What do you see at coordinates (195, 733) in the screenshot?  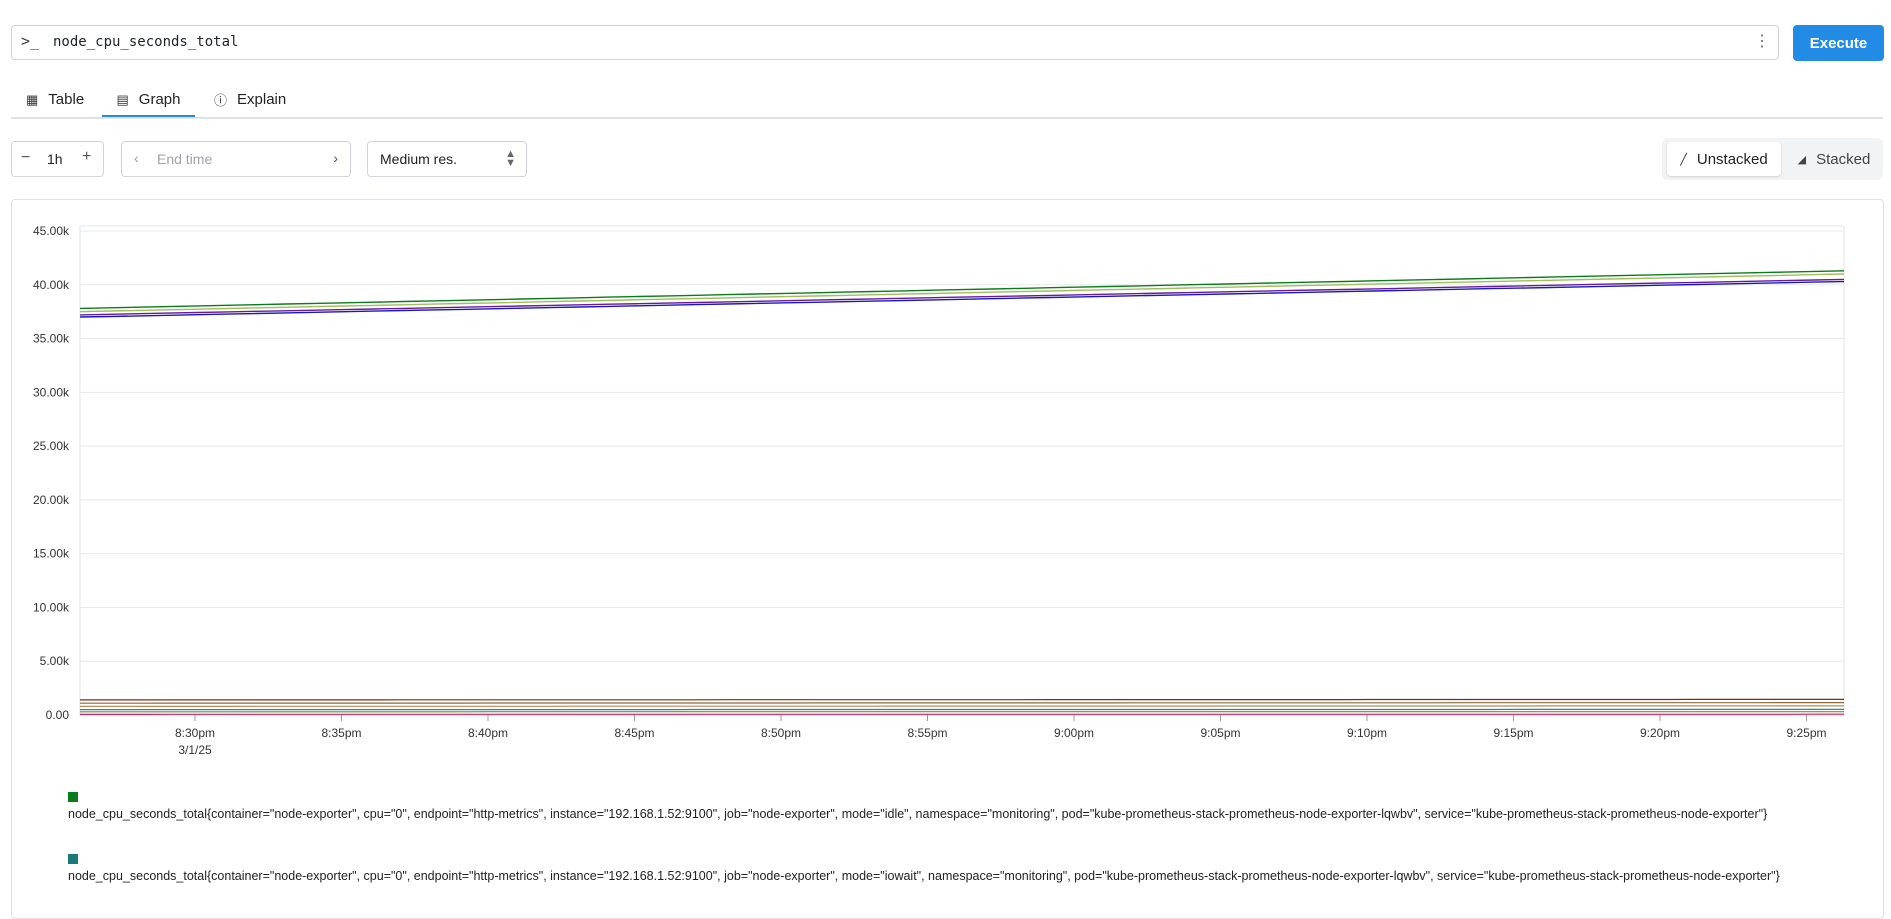 I see `x-tick-label: 8:30pm` at bounding box center [195, 733].